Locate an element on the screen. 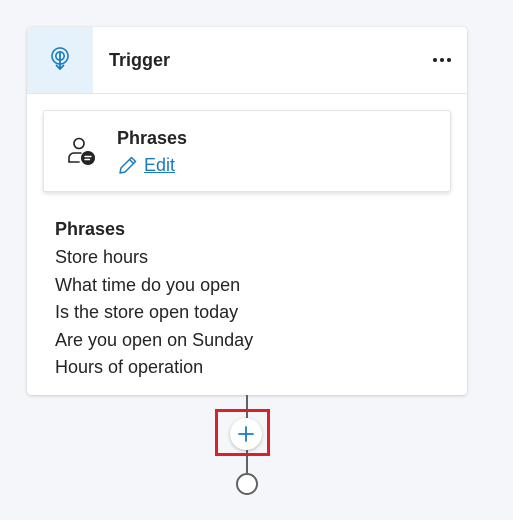 Image resolution: width=513 pixels, height=520 pixels. person-chat-icon is located at coordinates (81, 151).